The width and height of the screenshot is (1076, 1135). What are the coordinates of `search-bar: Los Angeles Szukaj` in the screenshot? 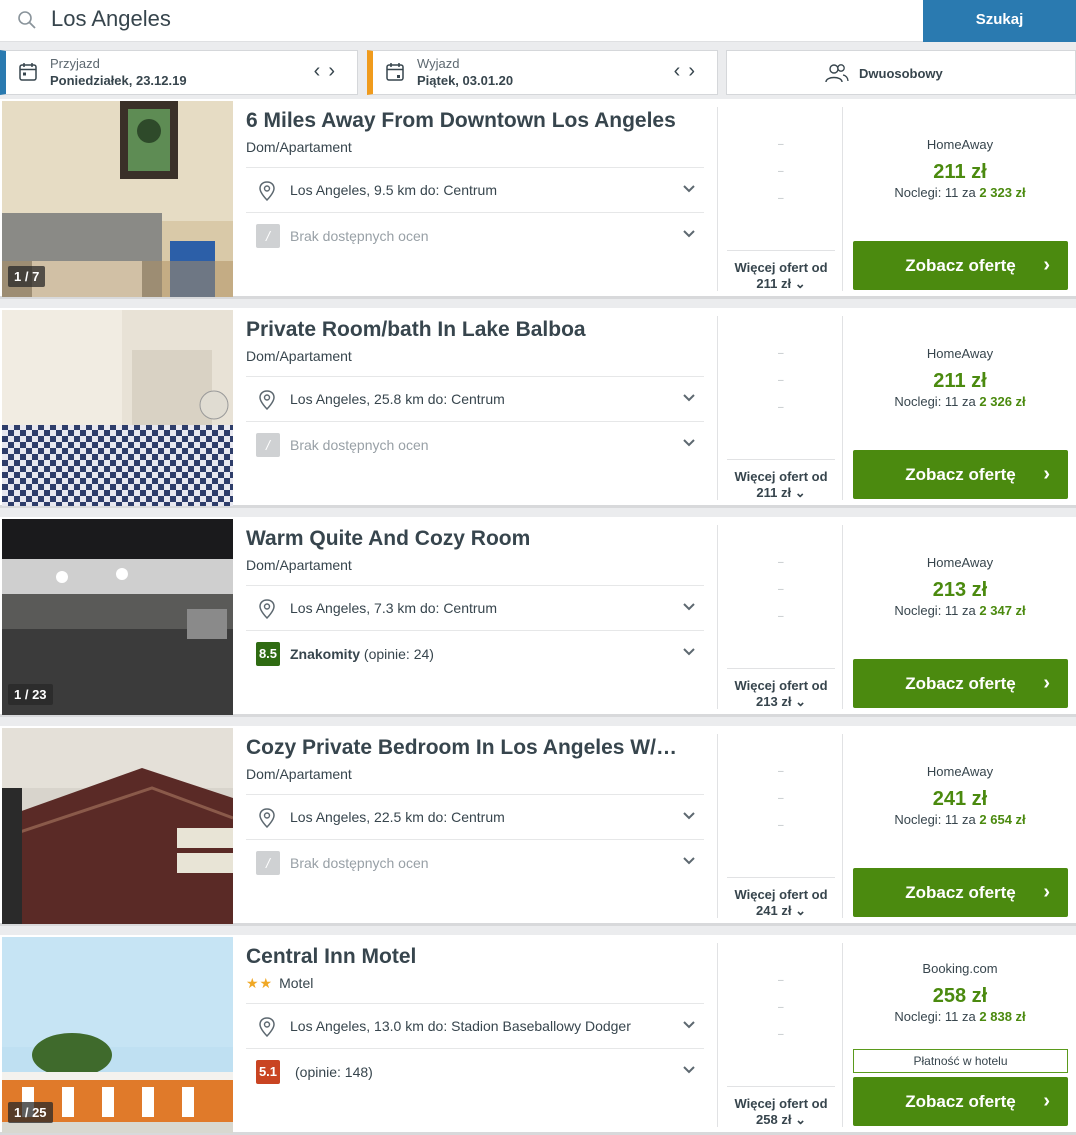 It's located at (538, 21).